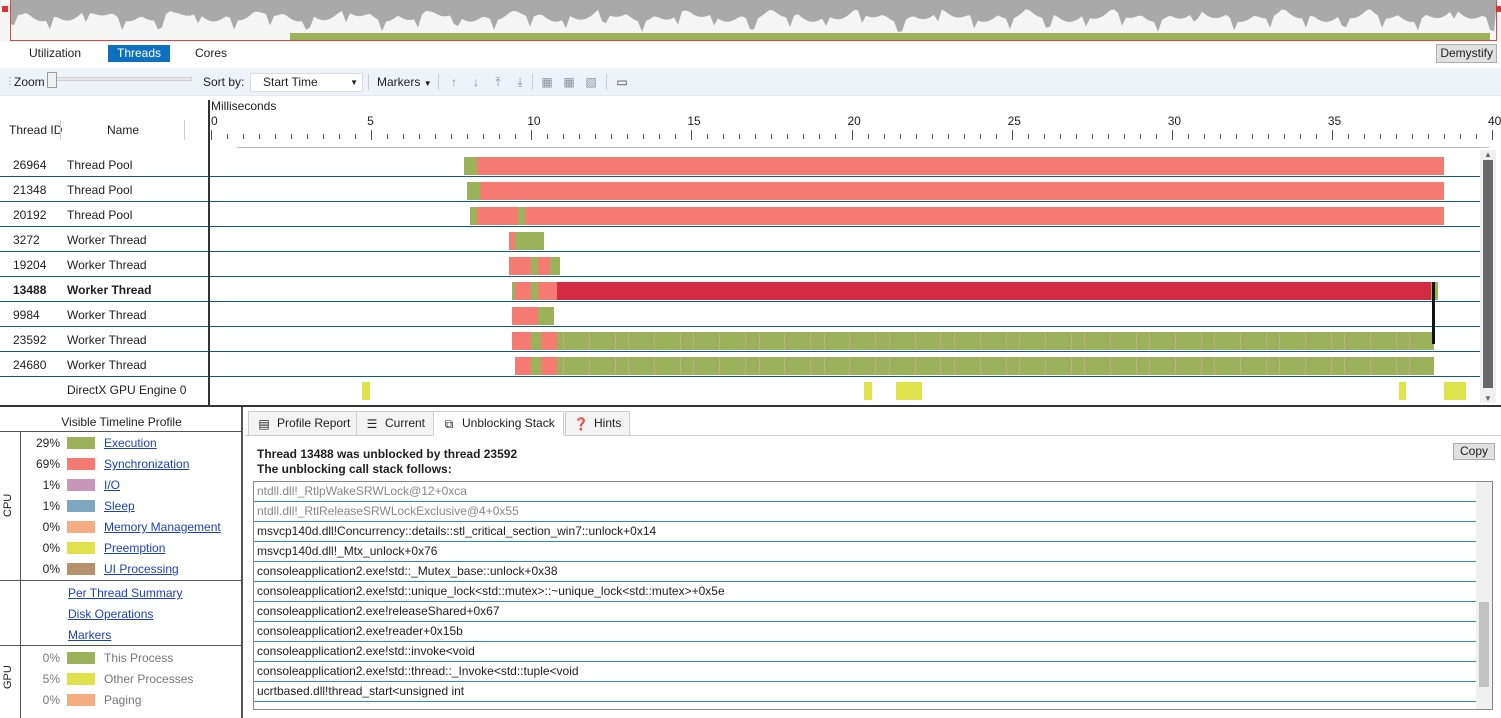 The height and width of the screenshot is (718, 1501). What do you see at coordinates (1488, 398) in the screenshot?
I see `scroll-down-icon: ▼` at bounding box center [1488, 398].